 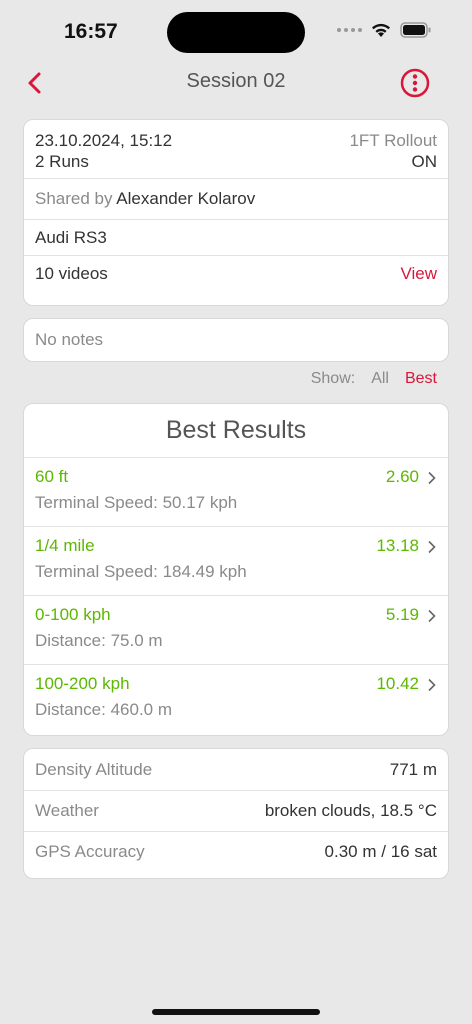 What do you see at coordinates (136, 502) in the screenshot?
I see `result-detail: Terminal Speed: 50.17 kph` at bounding box center [136, 502].